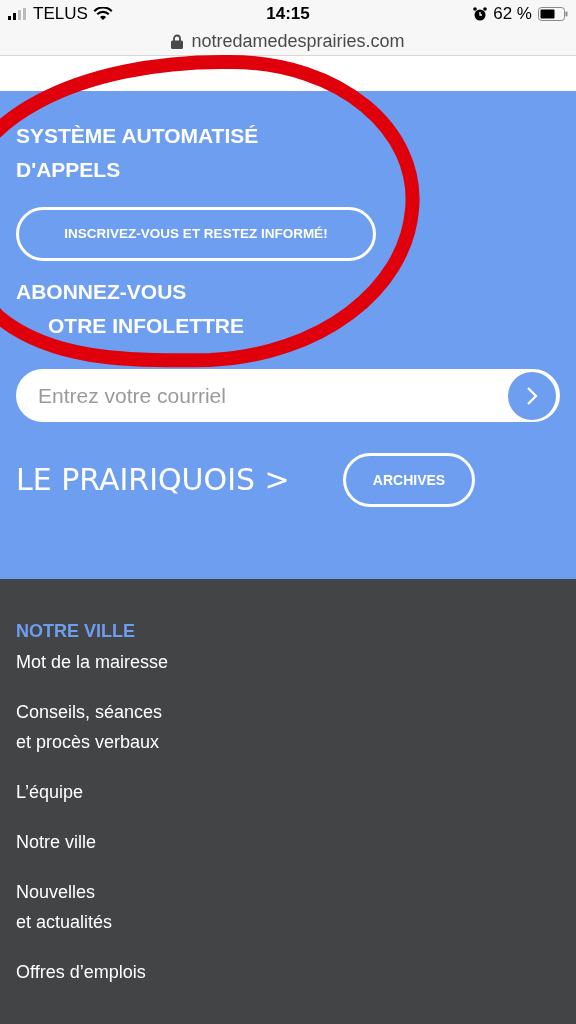  I want to click on signal-icon, so click(18, 14).